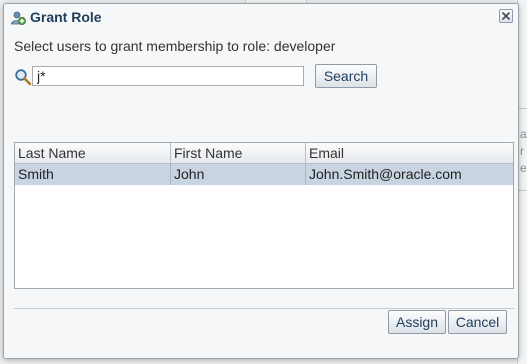  I want to click on dialog-titlebar: Grant Role, so click(261, 17).